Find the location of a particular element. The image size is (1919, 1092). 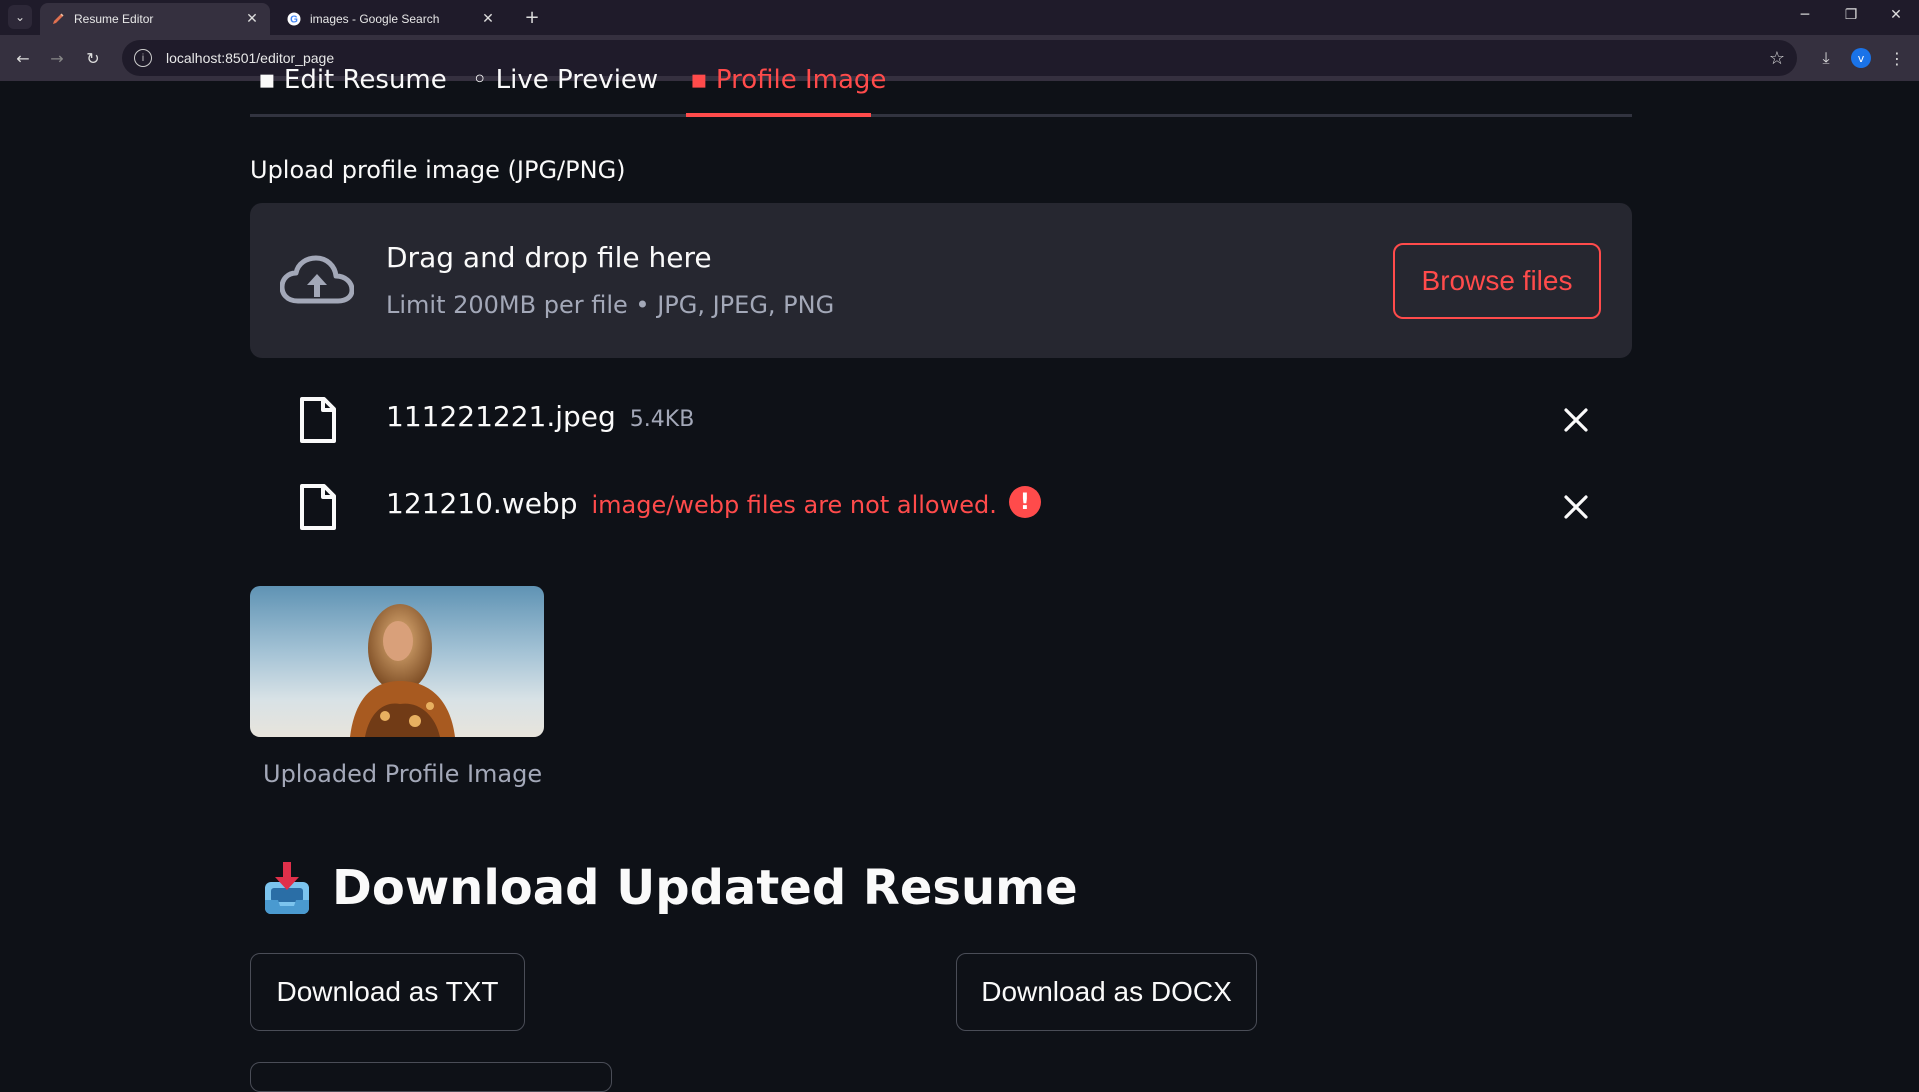

avatar: v is located at coordinates (1861, 58).